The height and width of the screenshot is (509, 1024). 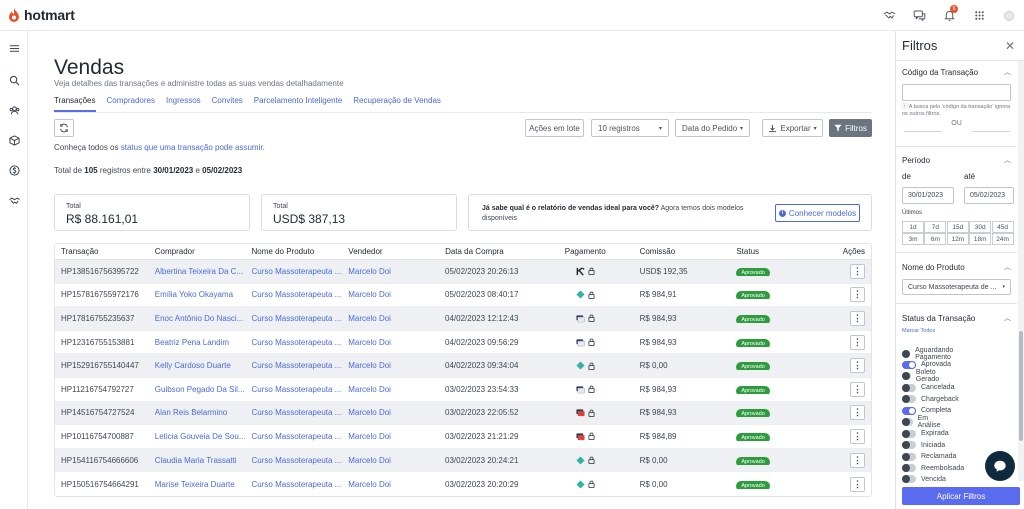 What do you see at coordinates (817, 213) in the screenshot?
I see `know-models-button: i Conhecer modelos` at bounding box center [817, 213].